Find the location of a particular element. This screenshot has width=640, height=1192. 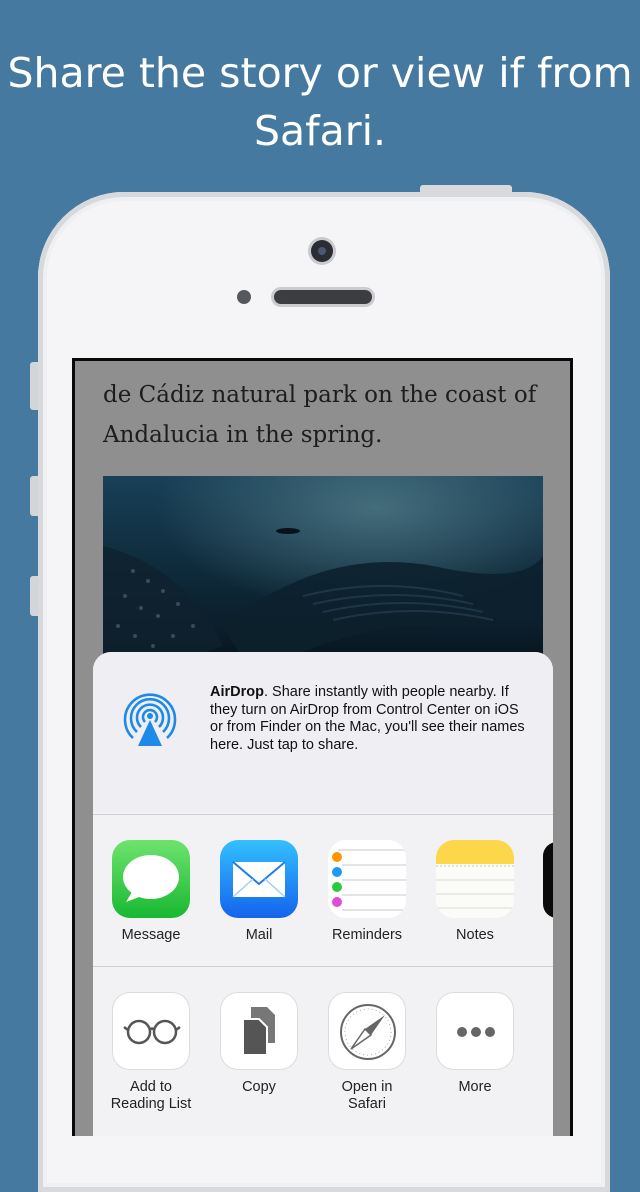

share-app-reminders: Reminders is located at coordinates (367, 892).